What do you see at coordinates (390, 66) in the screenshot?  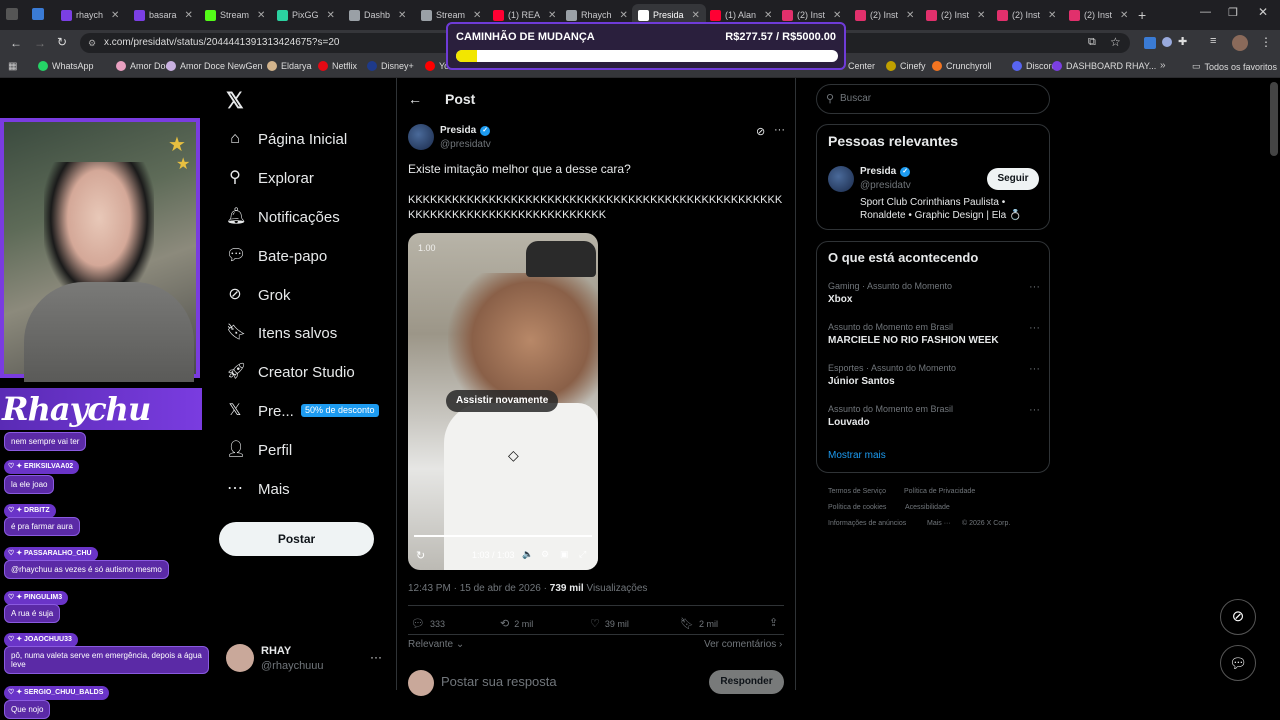 I see `bookmark-item: Disney+` at bounding box center [390, 66].